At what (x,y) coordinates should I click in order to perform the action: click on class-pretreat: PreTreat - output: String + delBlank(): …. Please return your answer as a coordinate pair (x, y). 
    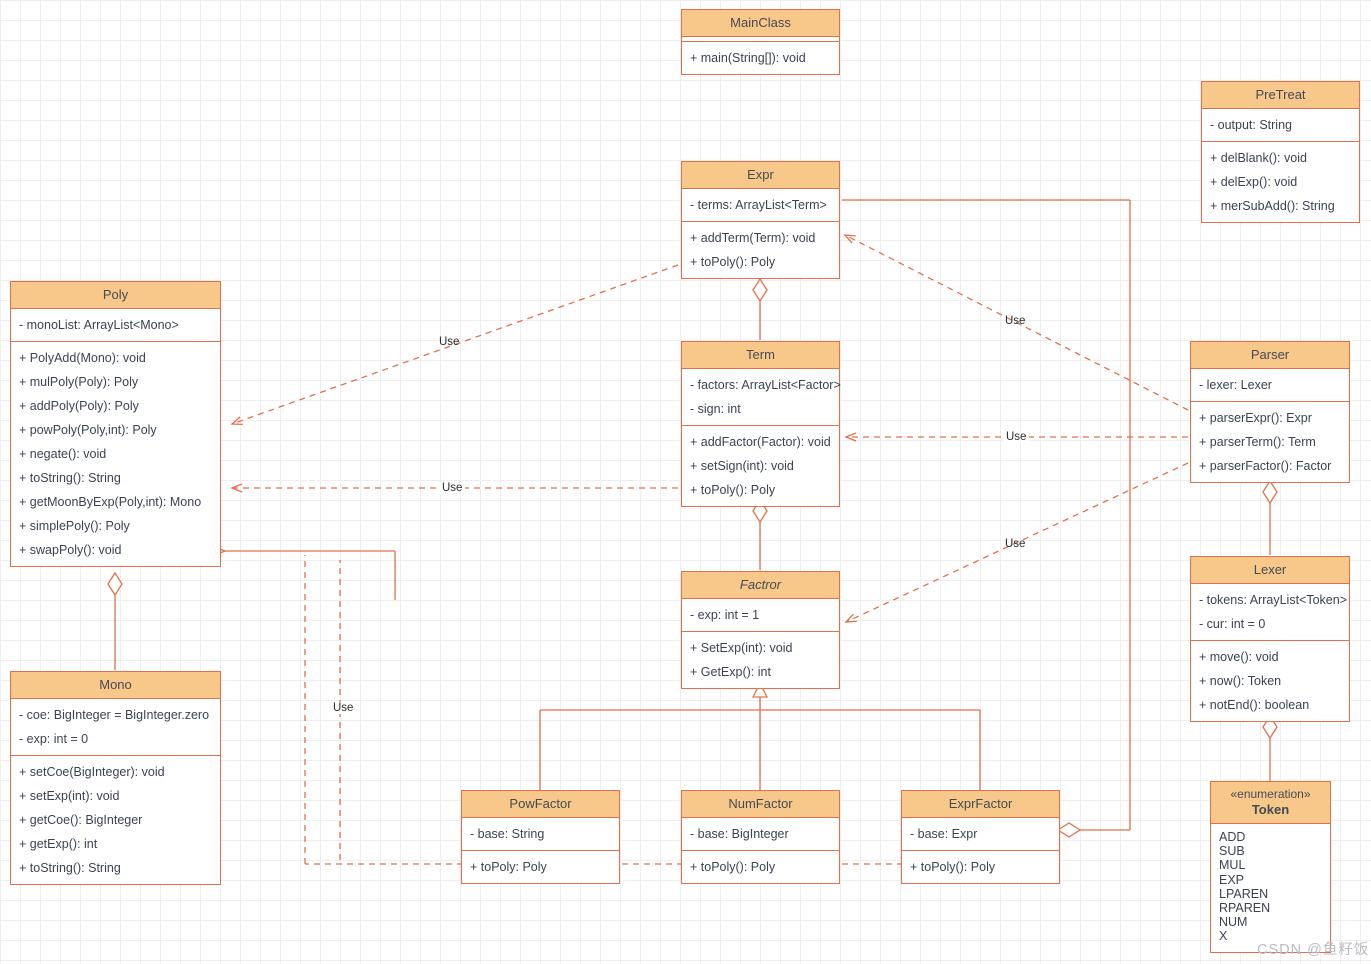
    Looking at the image, I should click on (1280, 152).